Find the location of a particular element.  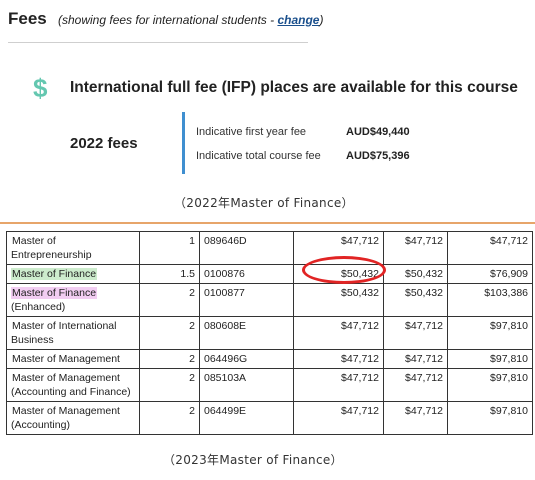

program-cell: Master of Finance is located at coordinates (73, 274).